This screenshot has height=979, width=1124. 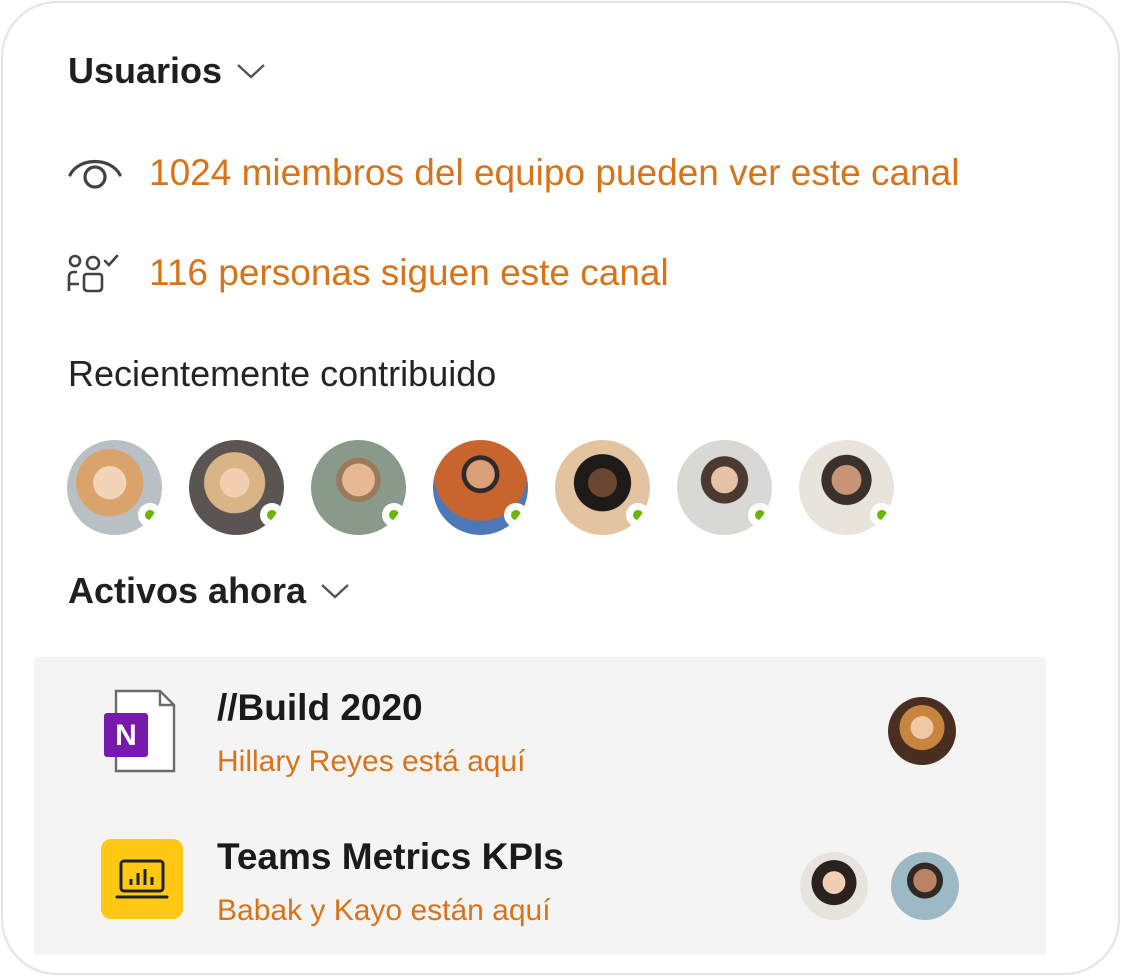 What do you see at coordinates (187, 590) in the screenshot?
I see `active-now-title: Activos ahora` at bounding box center [187, 590].